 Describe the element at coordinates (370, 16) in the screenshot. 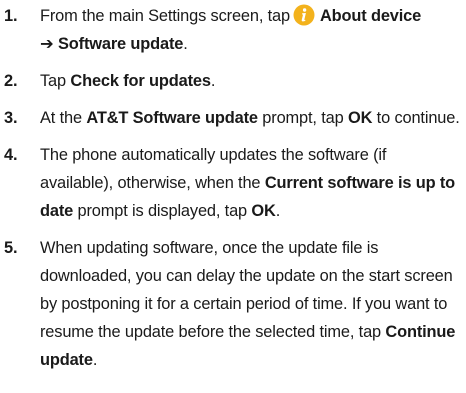

I see `step-bold-text: About device` at that location.